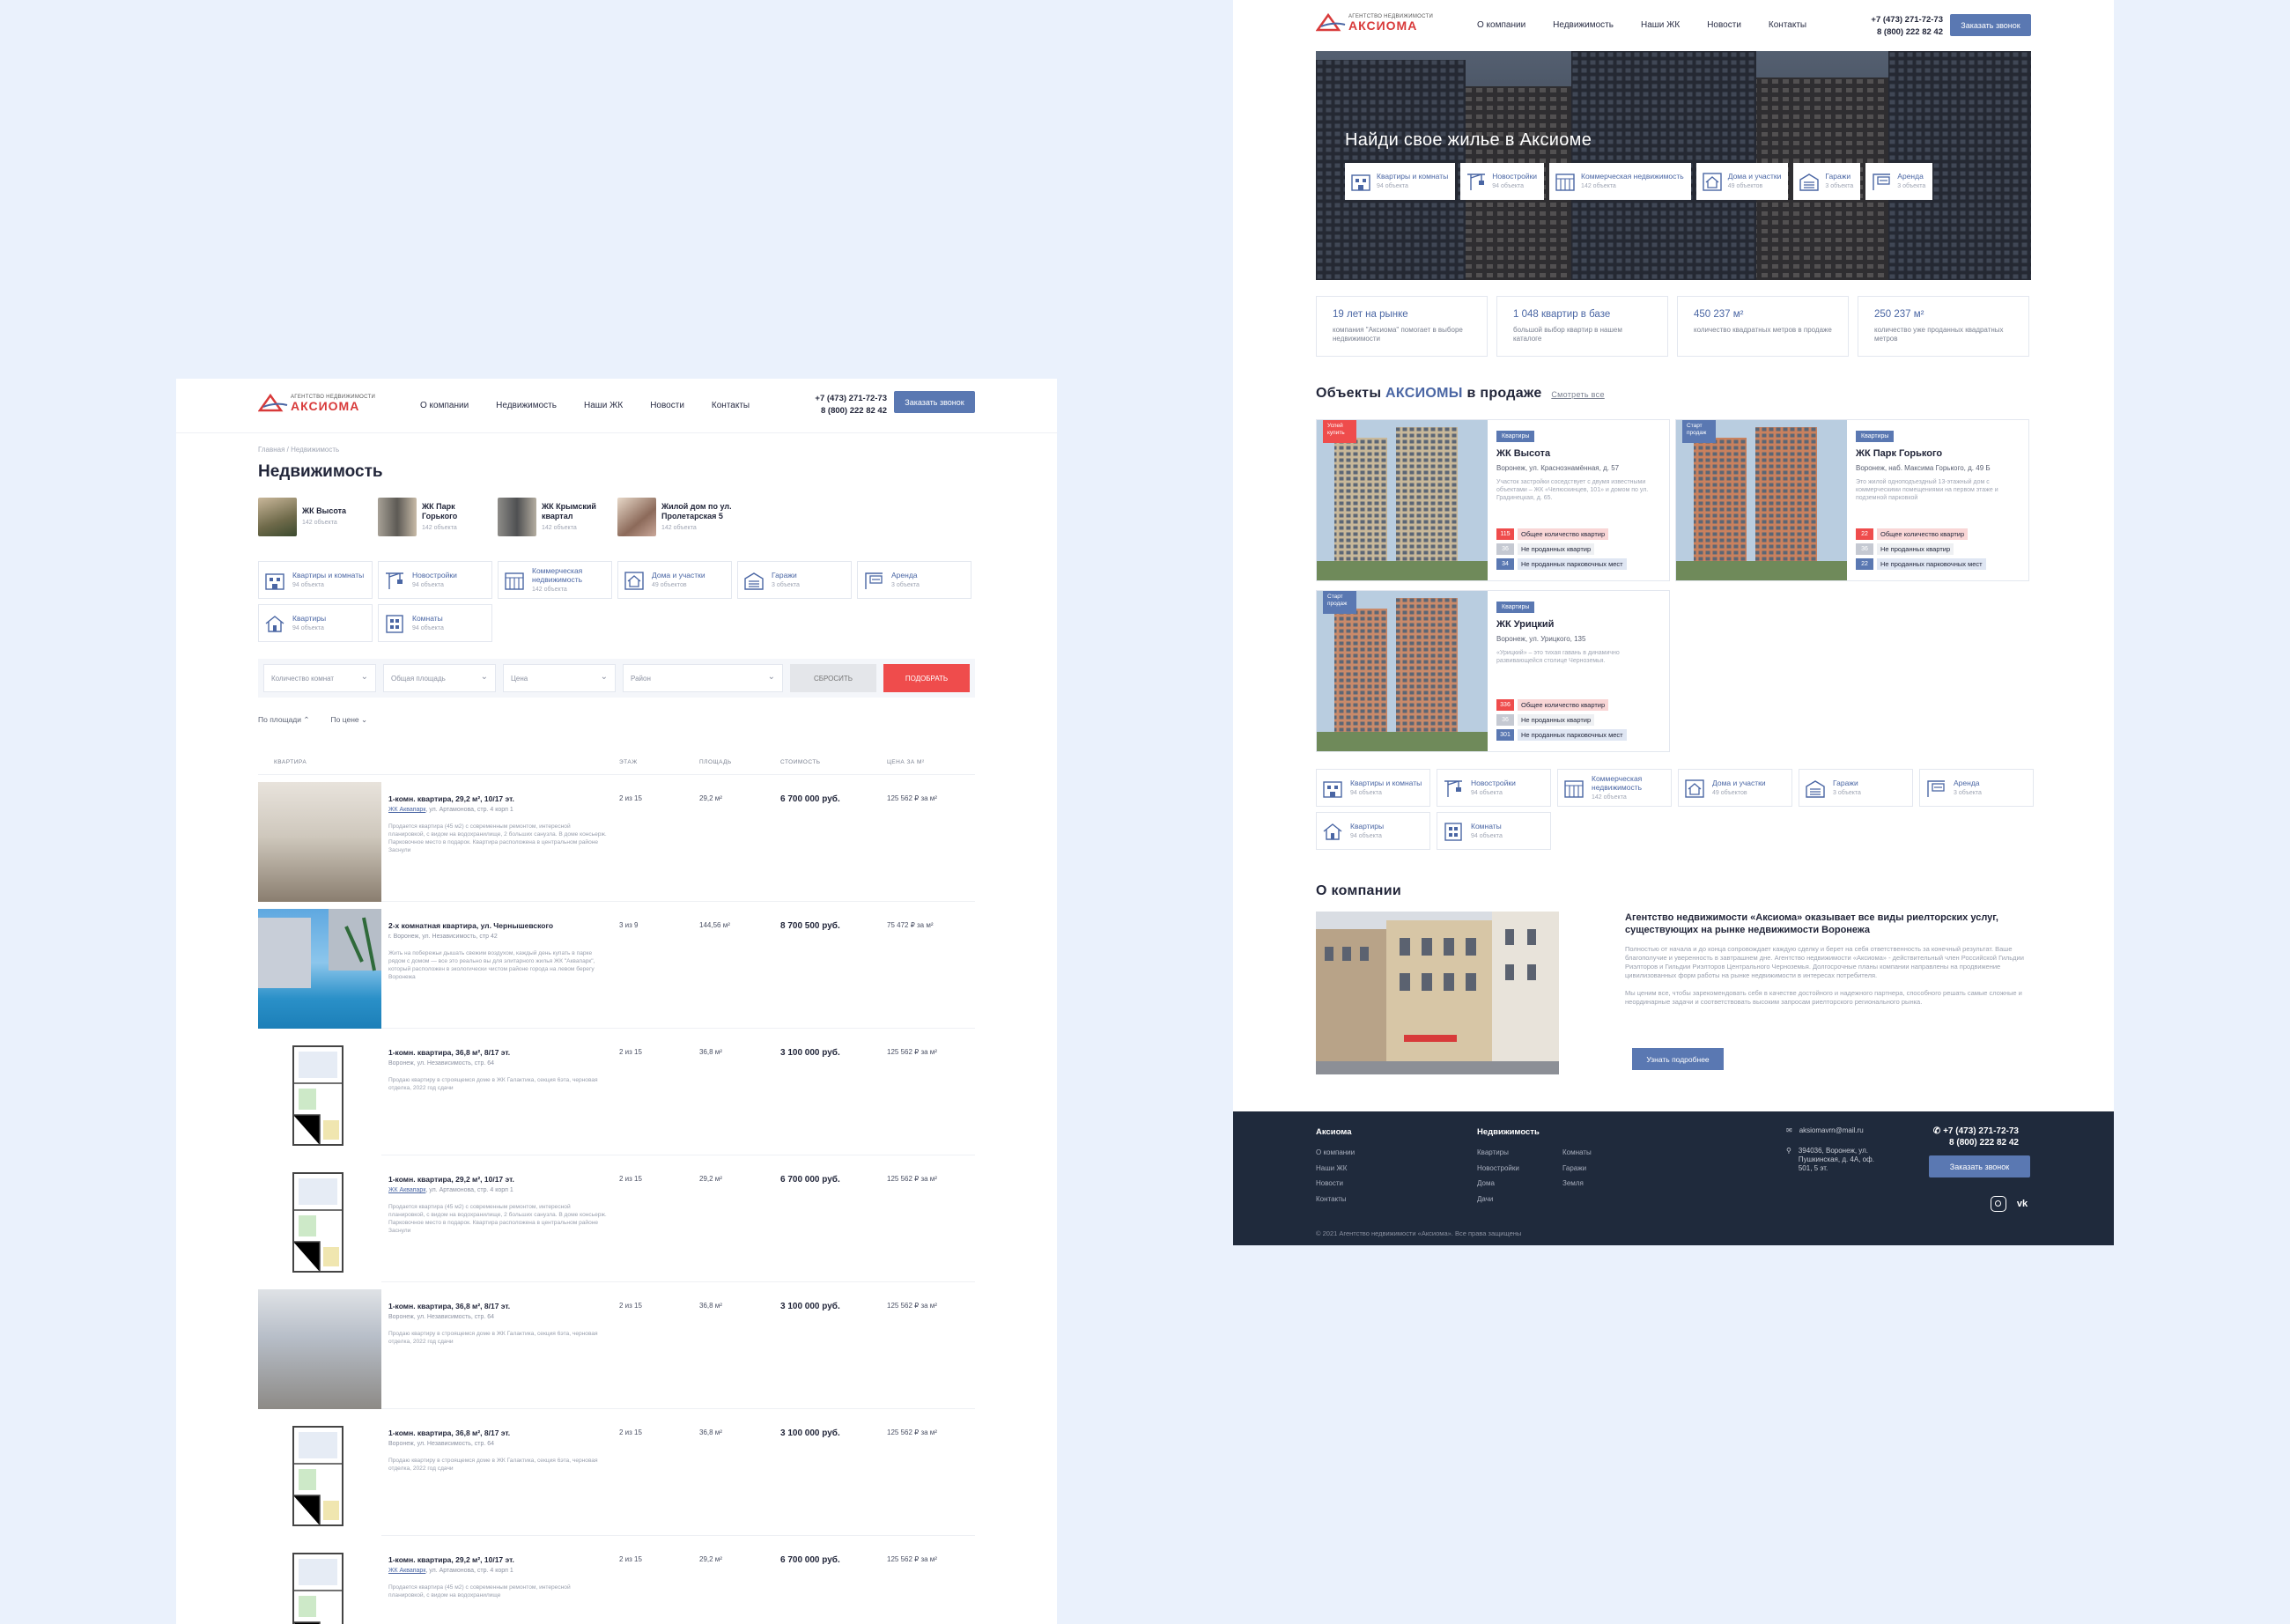  Describe the element at coordinates (1498, 1199) in the screenshot. I see `footer-link: Дачи` at that location.